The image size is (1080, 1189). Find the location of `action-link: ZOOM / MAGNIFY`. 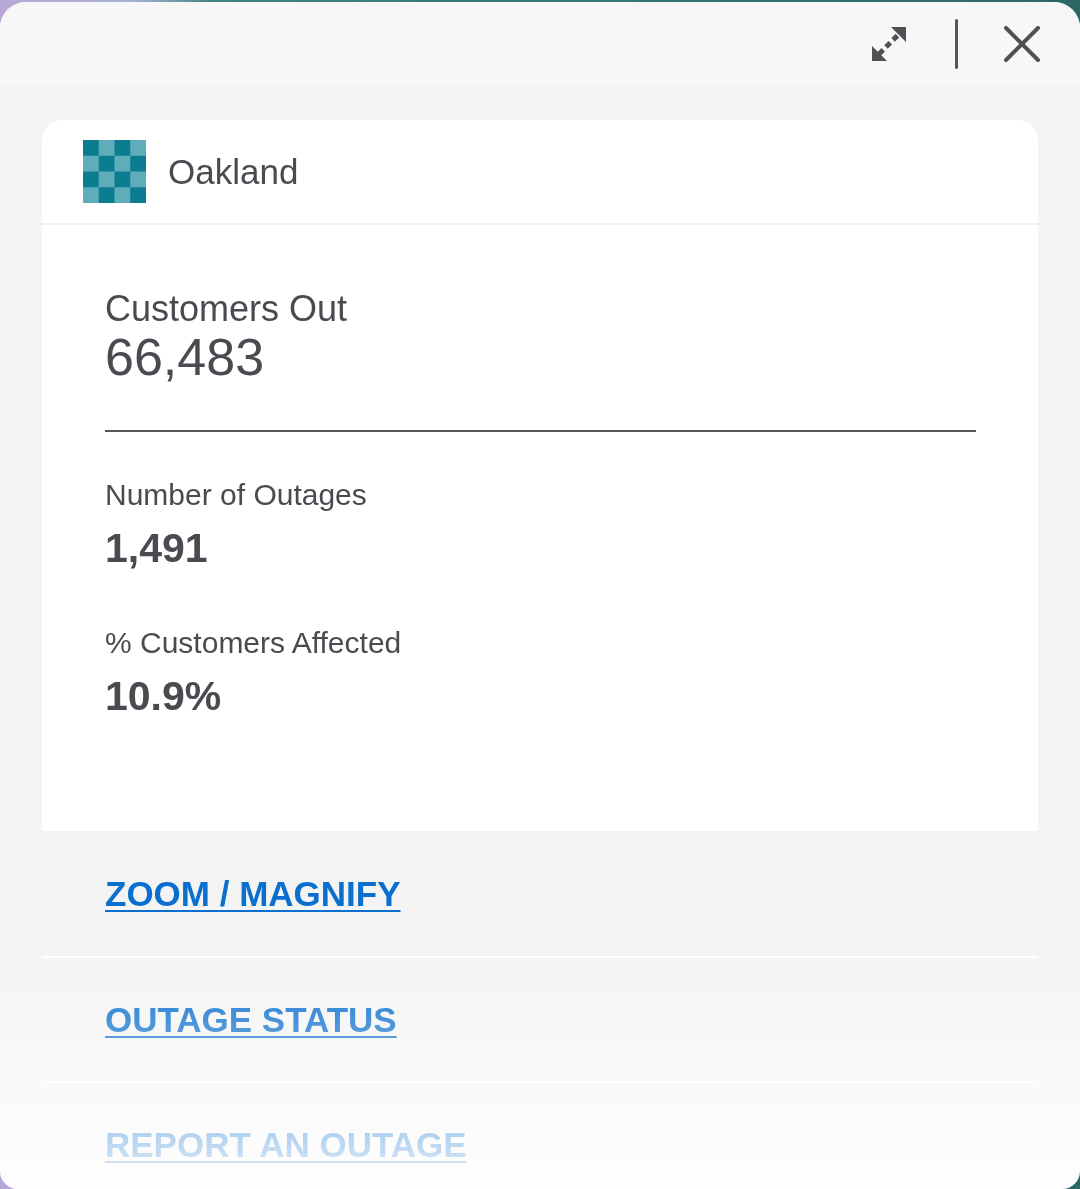

action-link: ZOOM / MAGNIFY is located at coordinates (253, 893).